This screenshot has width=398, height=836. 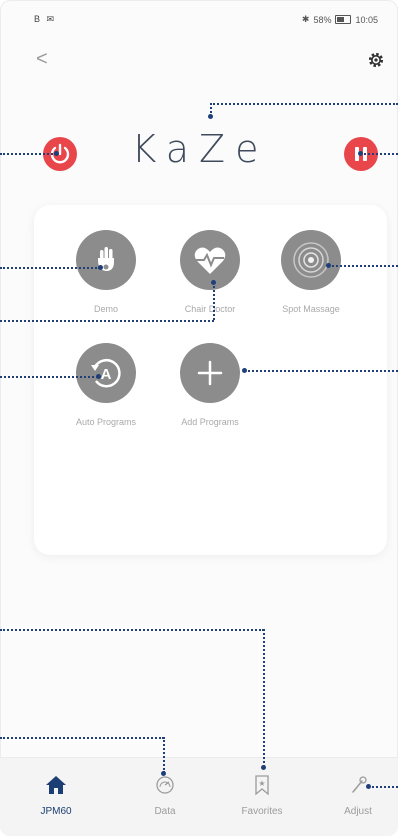 I want to click on tab-adjust-label: Adjust, so click(x=358, y=811).